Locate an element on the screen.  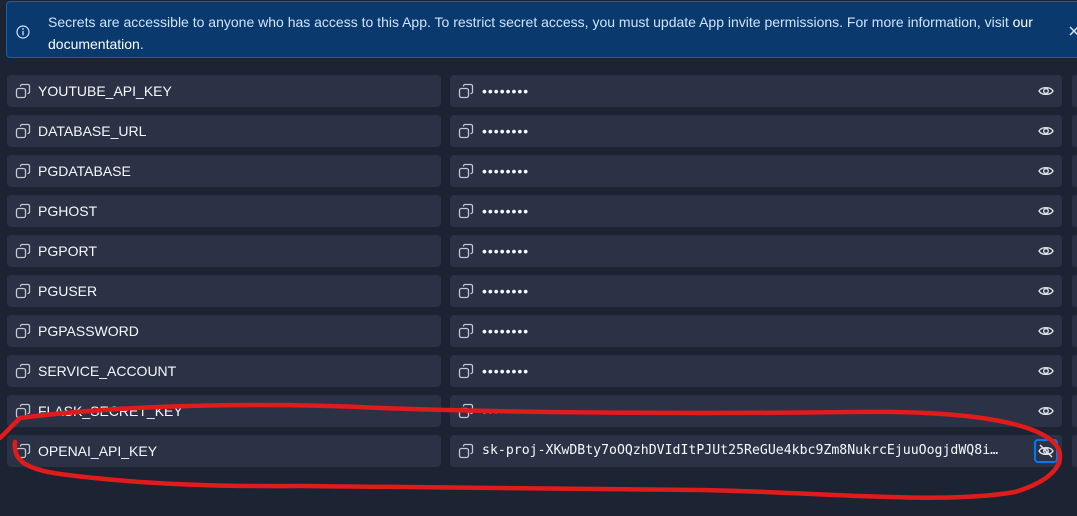
secret-row: PGDATABASE •••••••• is located at coordinates (538, 171).